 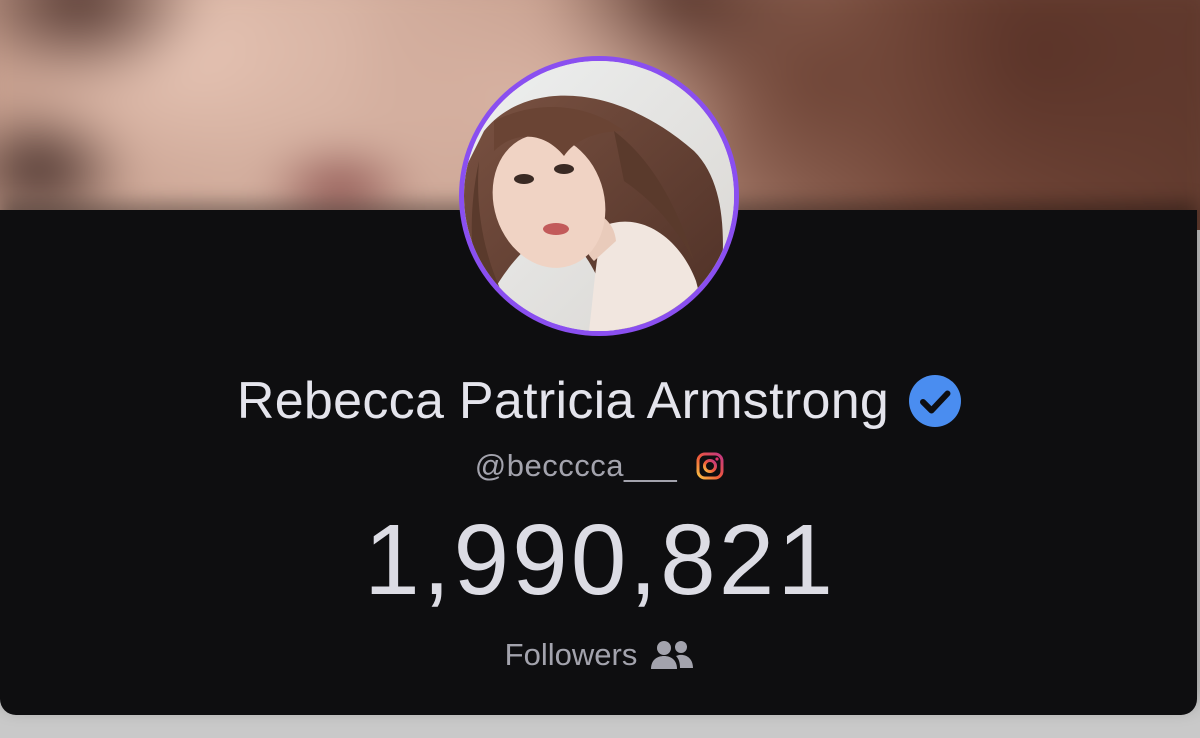 I want to click on verified-badge-icon, so click(x=935, y=401).